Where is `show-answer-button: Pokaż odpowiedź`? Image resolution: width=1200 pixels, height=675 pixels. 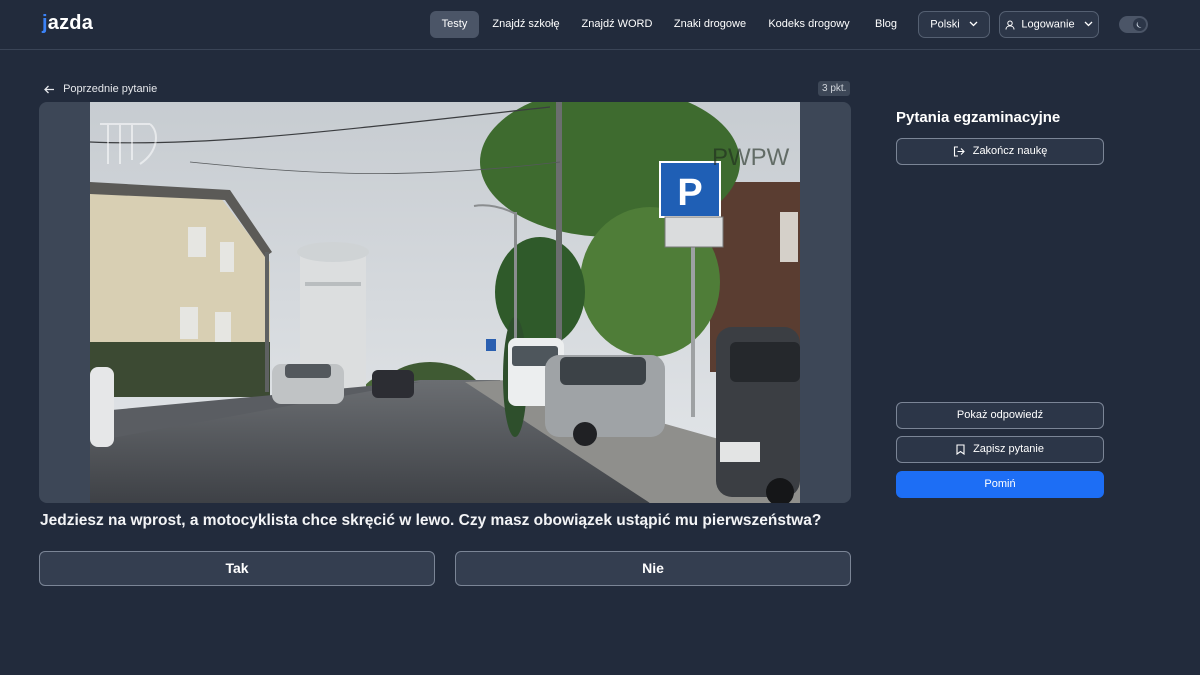 show-answer-button: Pokaż odpowiedź is located at coordinates (1000, 415).